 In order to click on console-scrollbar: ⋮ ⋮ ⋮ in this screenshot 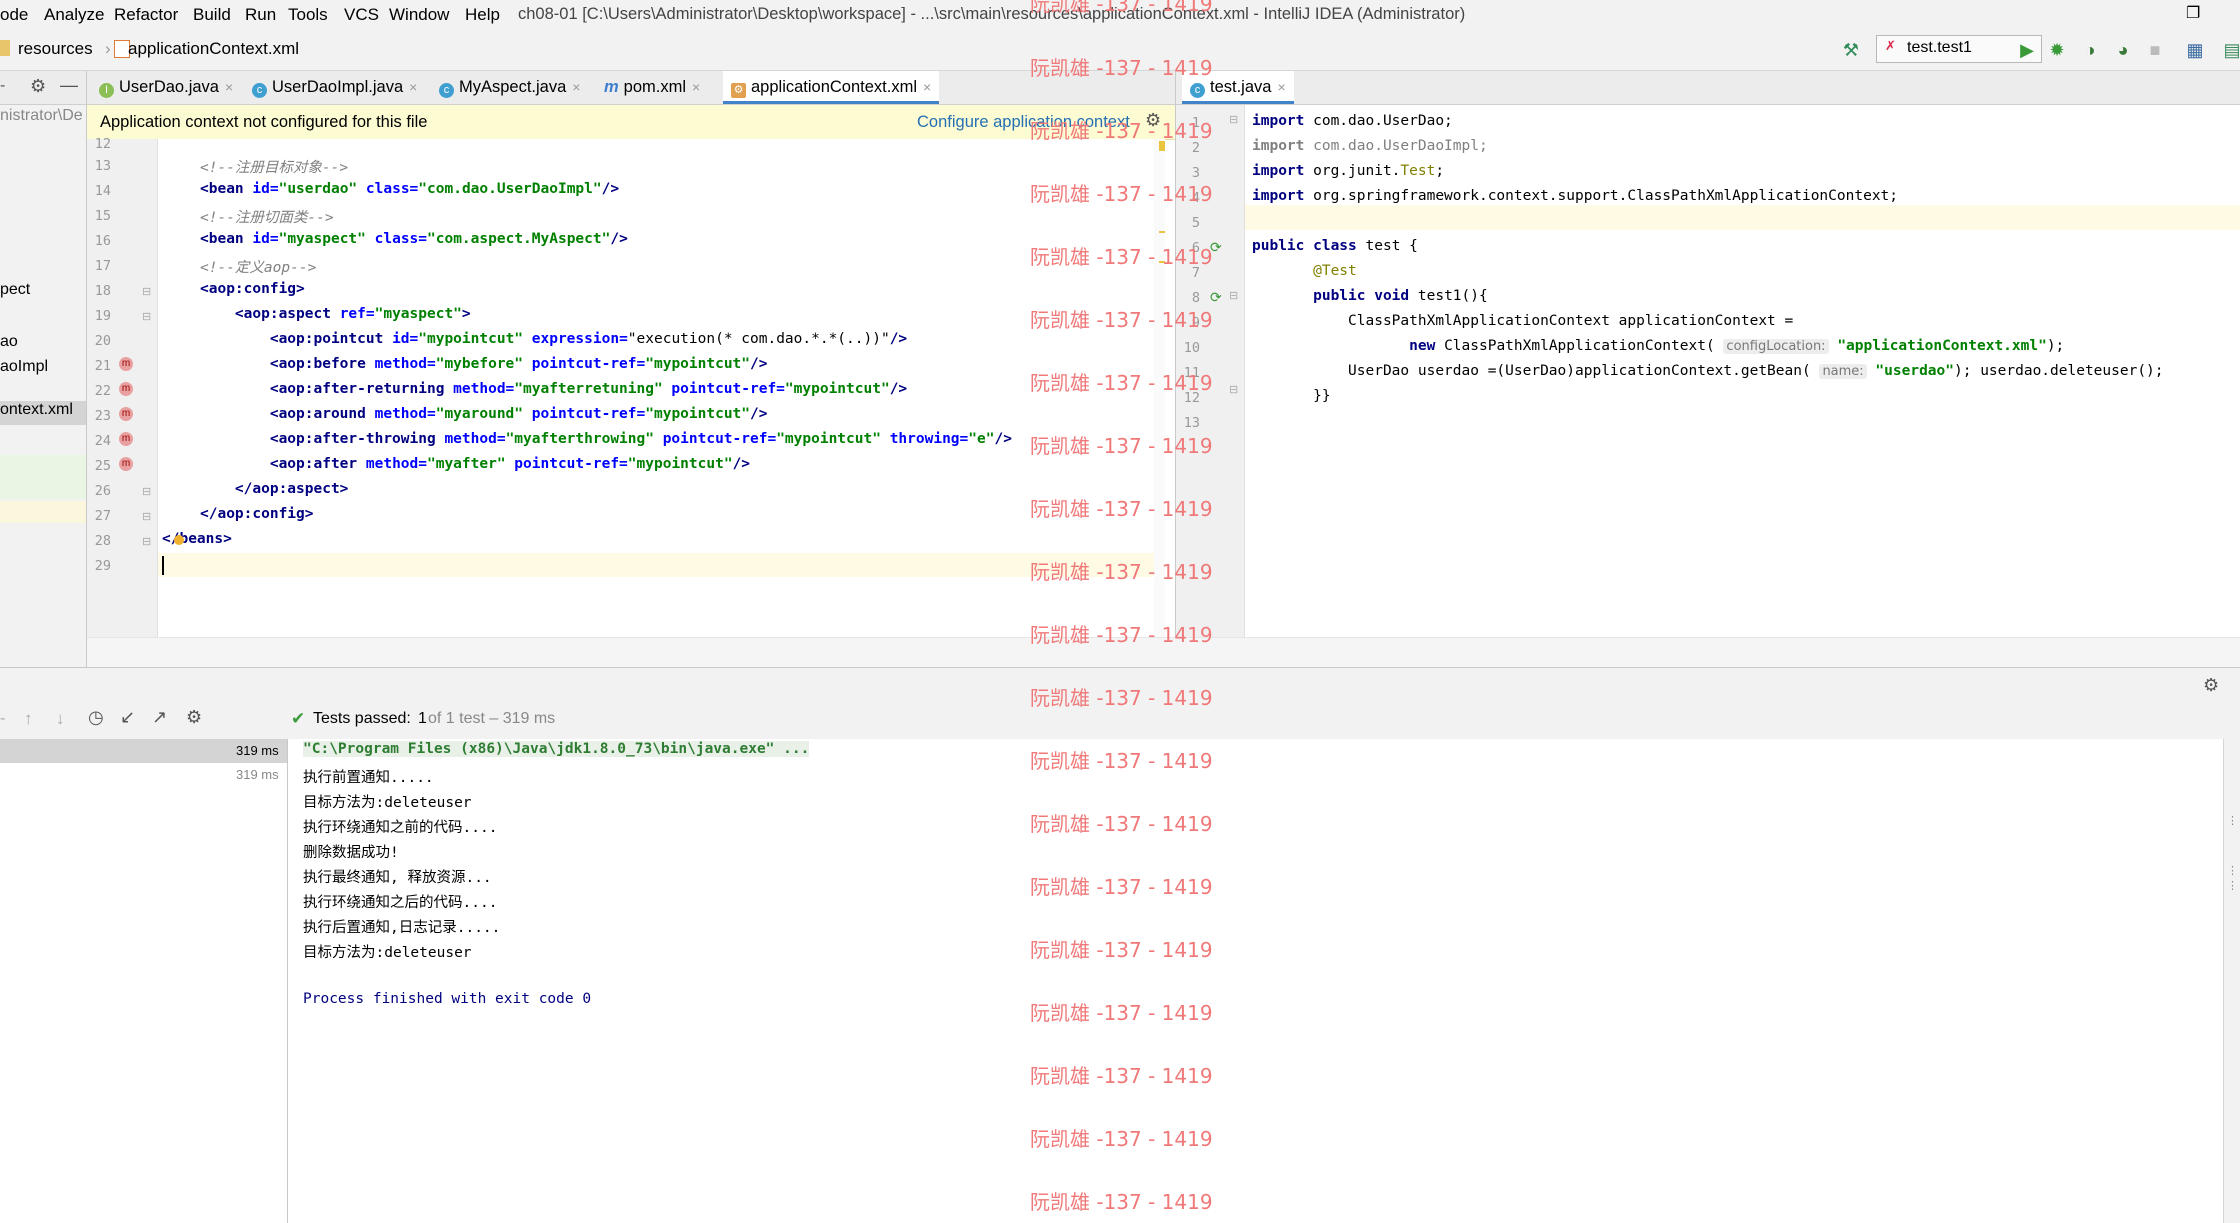, I will do `click(2231, 981)`.